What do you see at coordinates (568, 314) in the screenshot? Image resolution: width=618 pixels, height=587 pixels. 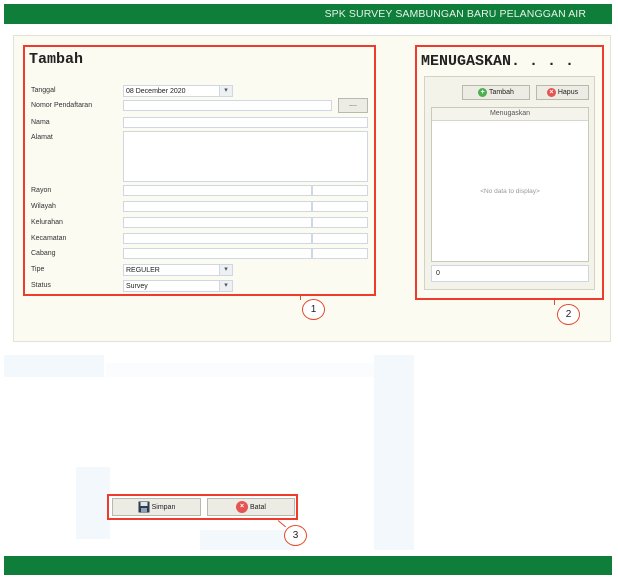 I see `callout-2-marker: 2` at bounding box center [568, 314].